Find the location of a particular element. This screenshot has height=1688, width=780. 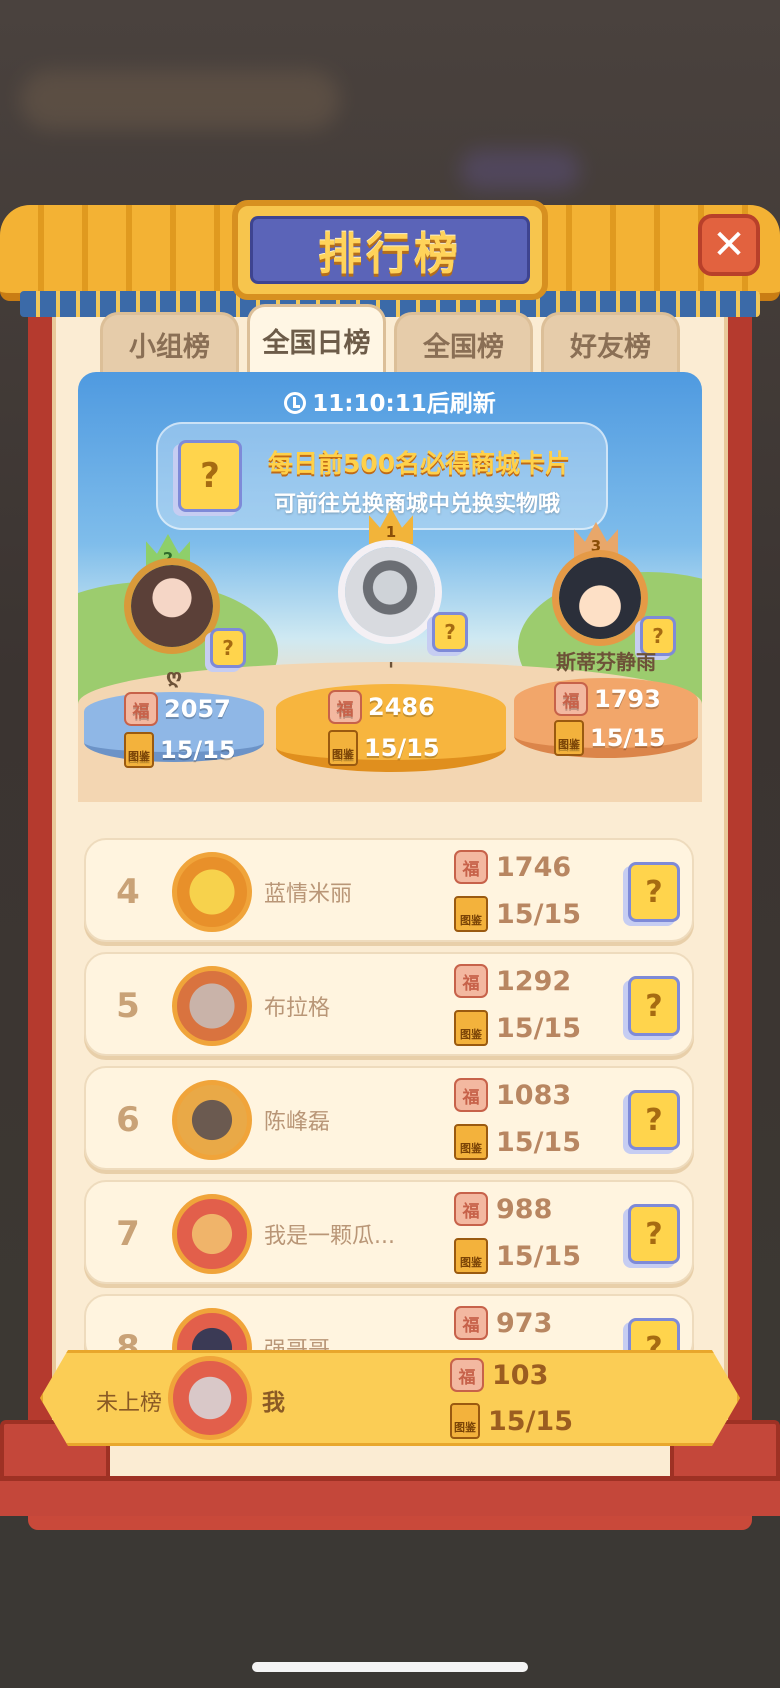

tab-bar: 小组榜 全国日榜 全国榜 好友榜 is located at coordinates (390, 339).